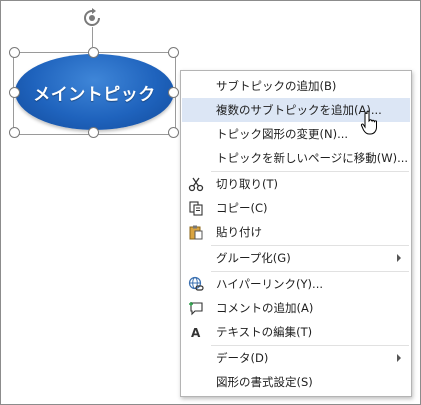  What do you see at coordinates (296, 232) in the screenshot?
I see `menu-item-paste: 貼り付け` at bounding box center [296, 232].